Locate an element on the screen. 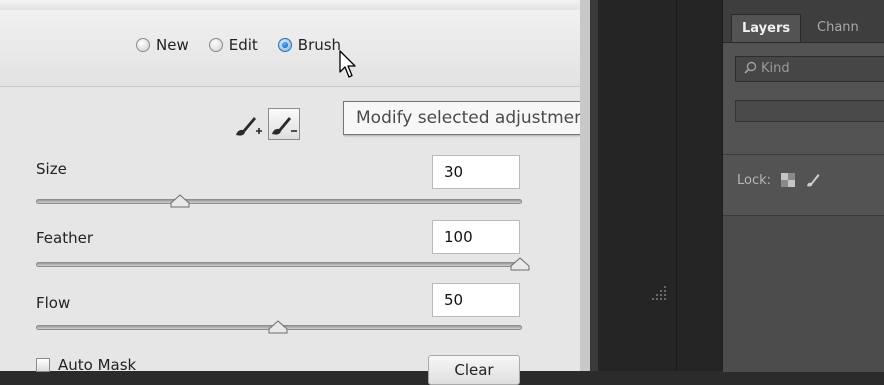  radio-new-label: New is located at coordinates (172, 45).